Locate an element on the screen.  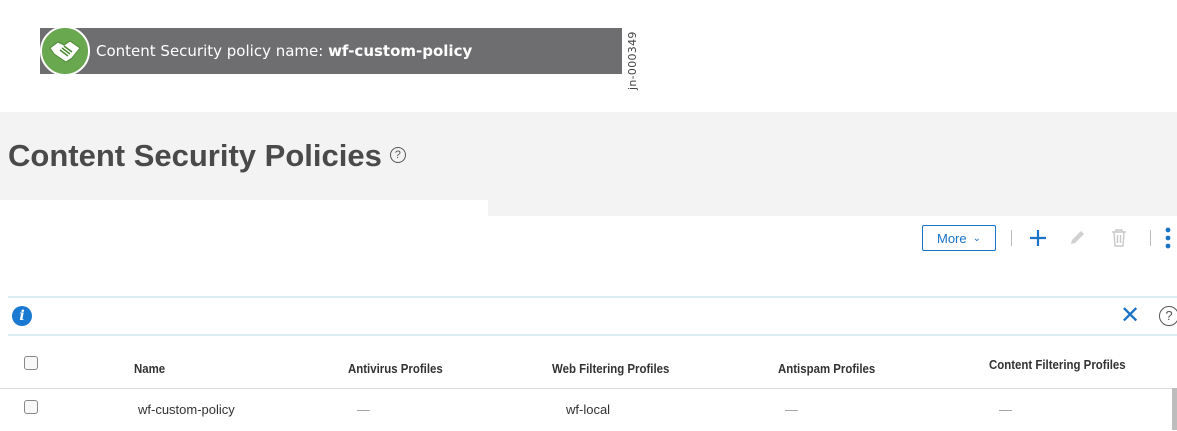
banner-label: Content Security policy name: is located at coordinates (212, 51).